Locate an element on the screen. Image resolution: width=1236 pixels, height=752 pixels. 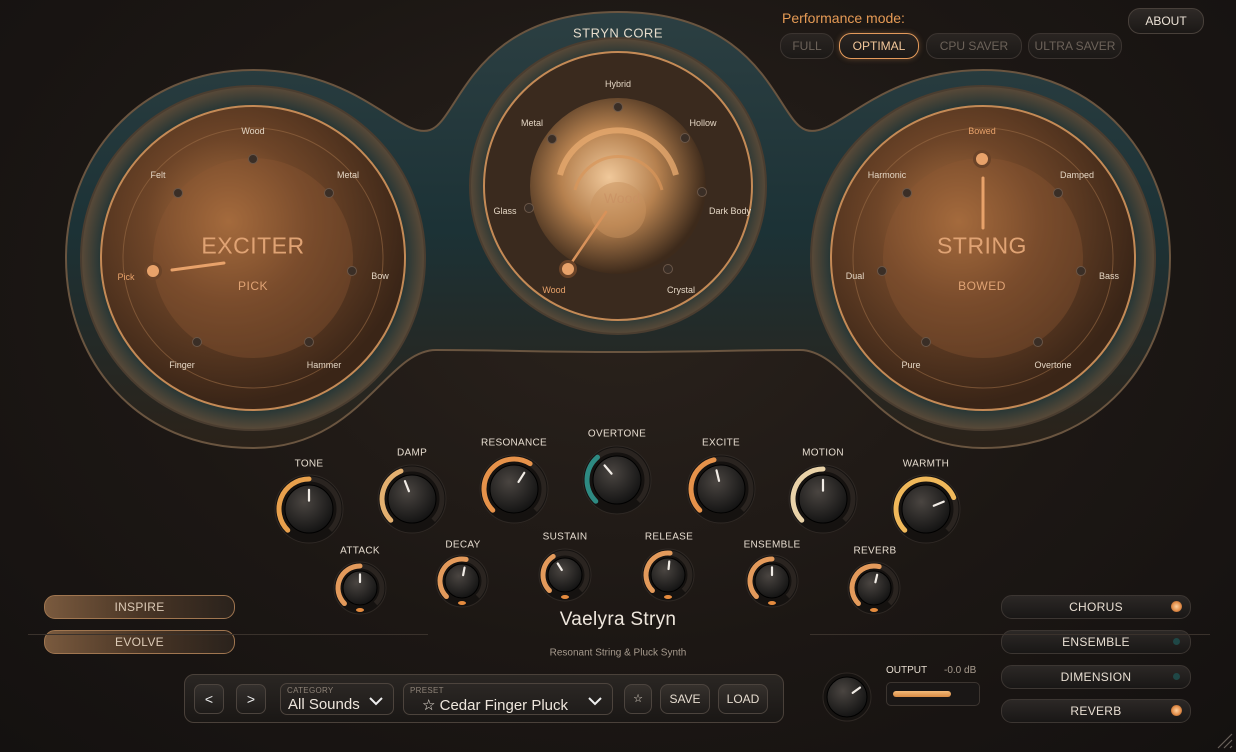
string-option-damped: Damped is located at coordinates (1077, 175).